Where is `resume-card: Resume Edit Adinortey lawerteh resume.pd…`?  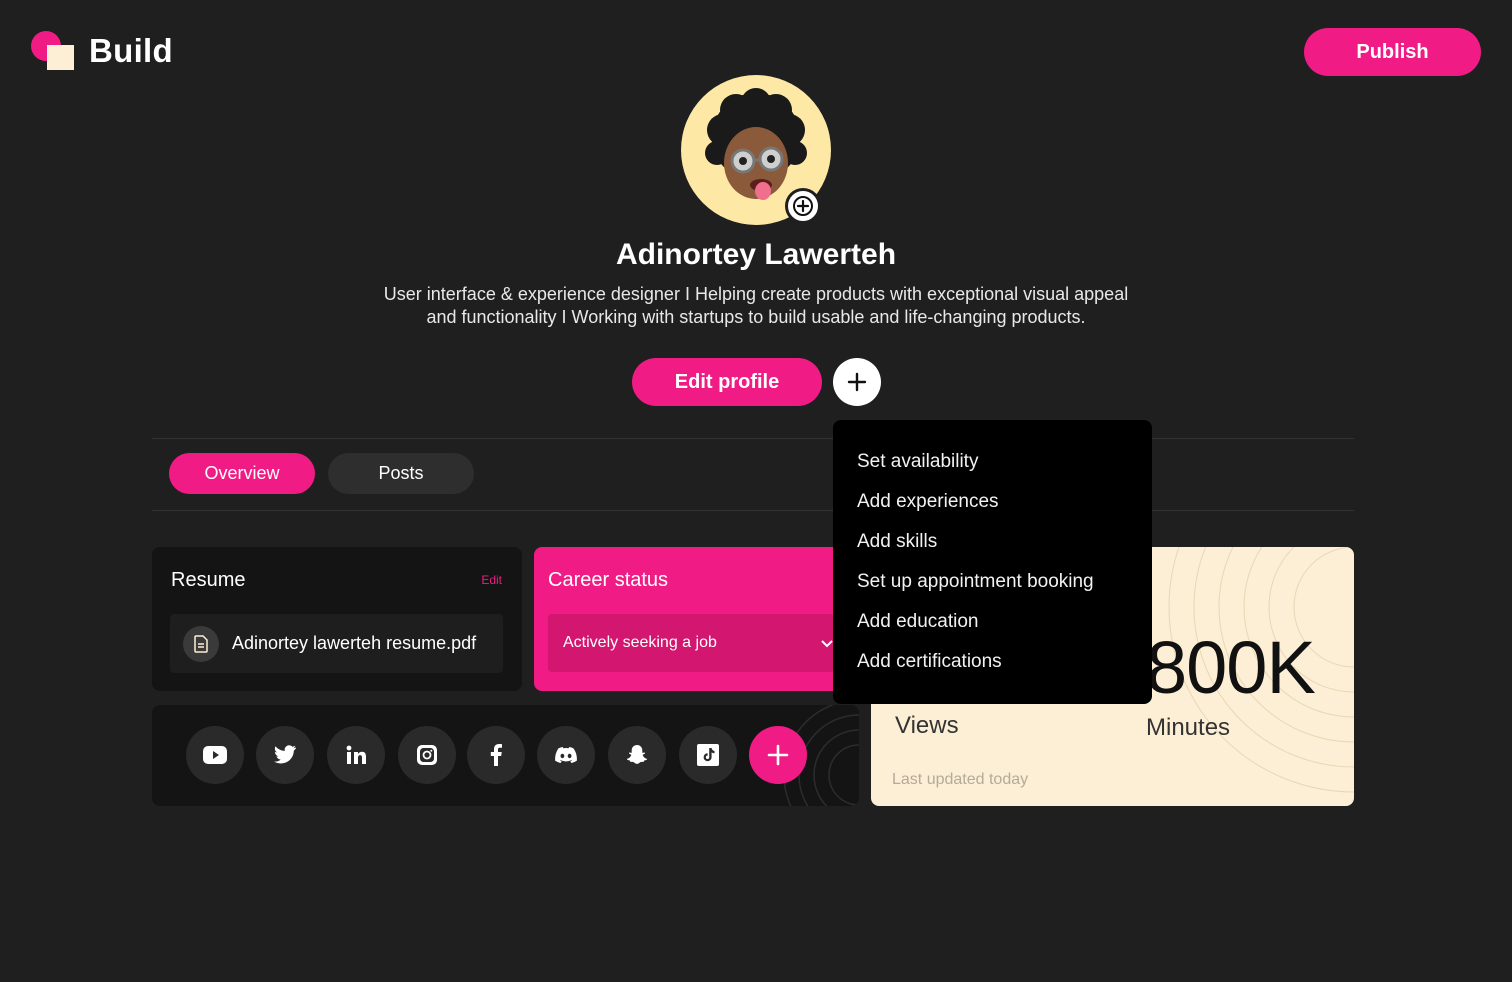 resume-card: Resume Edit Adinortey lawerteh resume.pd… is located at coordinates (337, 619).